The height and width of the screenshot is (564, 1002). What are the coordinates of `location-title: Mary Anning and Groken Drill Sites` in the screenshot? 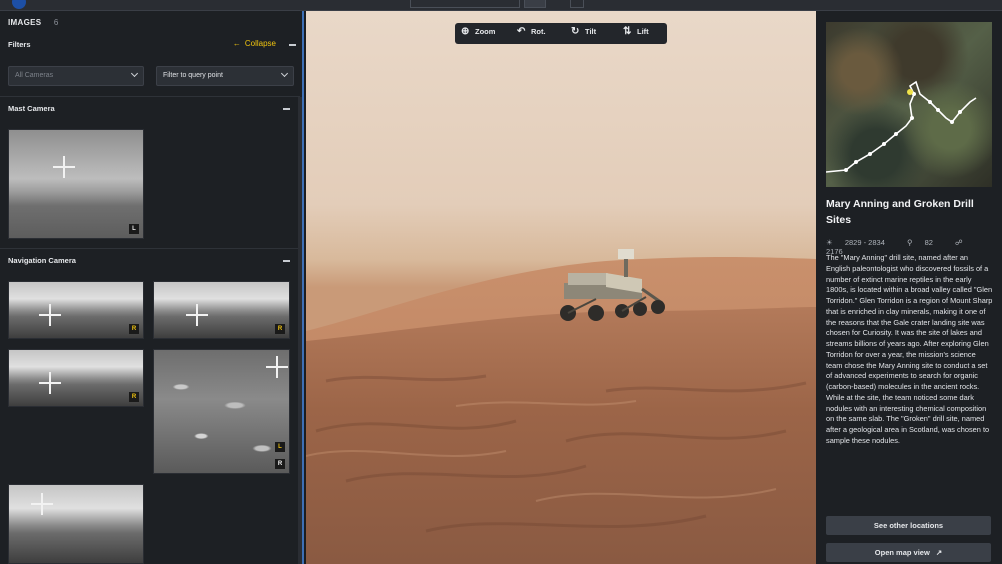 It's located at (900, 212).